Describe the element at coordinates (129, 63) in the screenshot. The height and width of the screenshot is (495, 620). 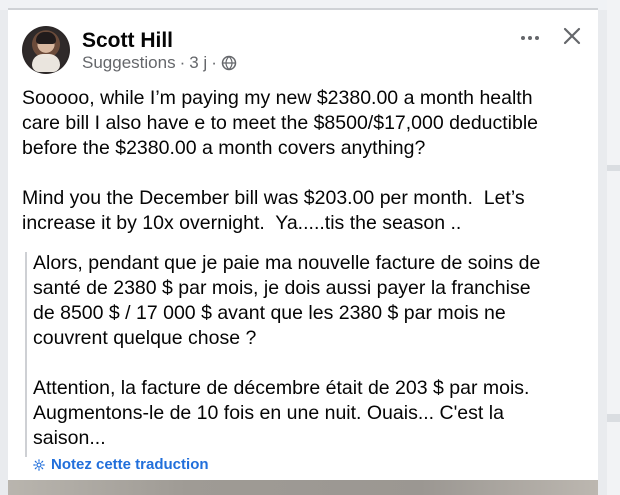
I see `context-label: Suggestions` at that location.